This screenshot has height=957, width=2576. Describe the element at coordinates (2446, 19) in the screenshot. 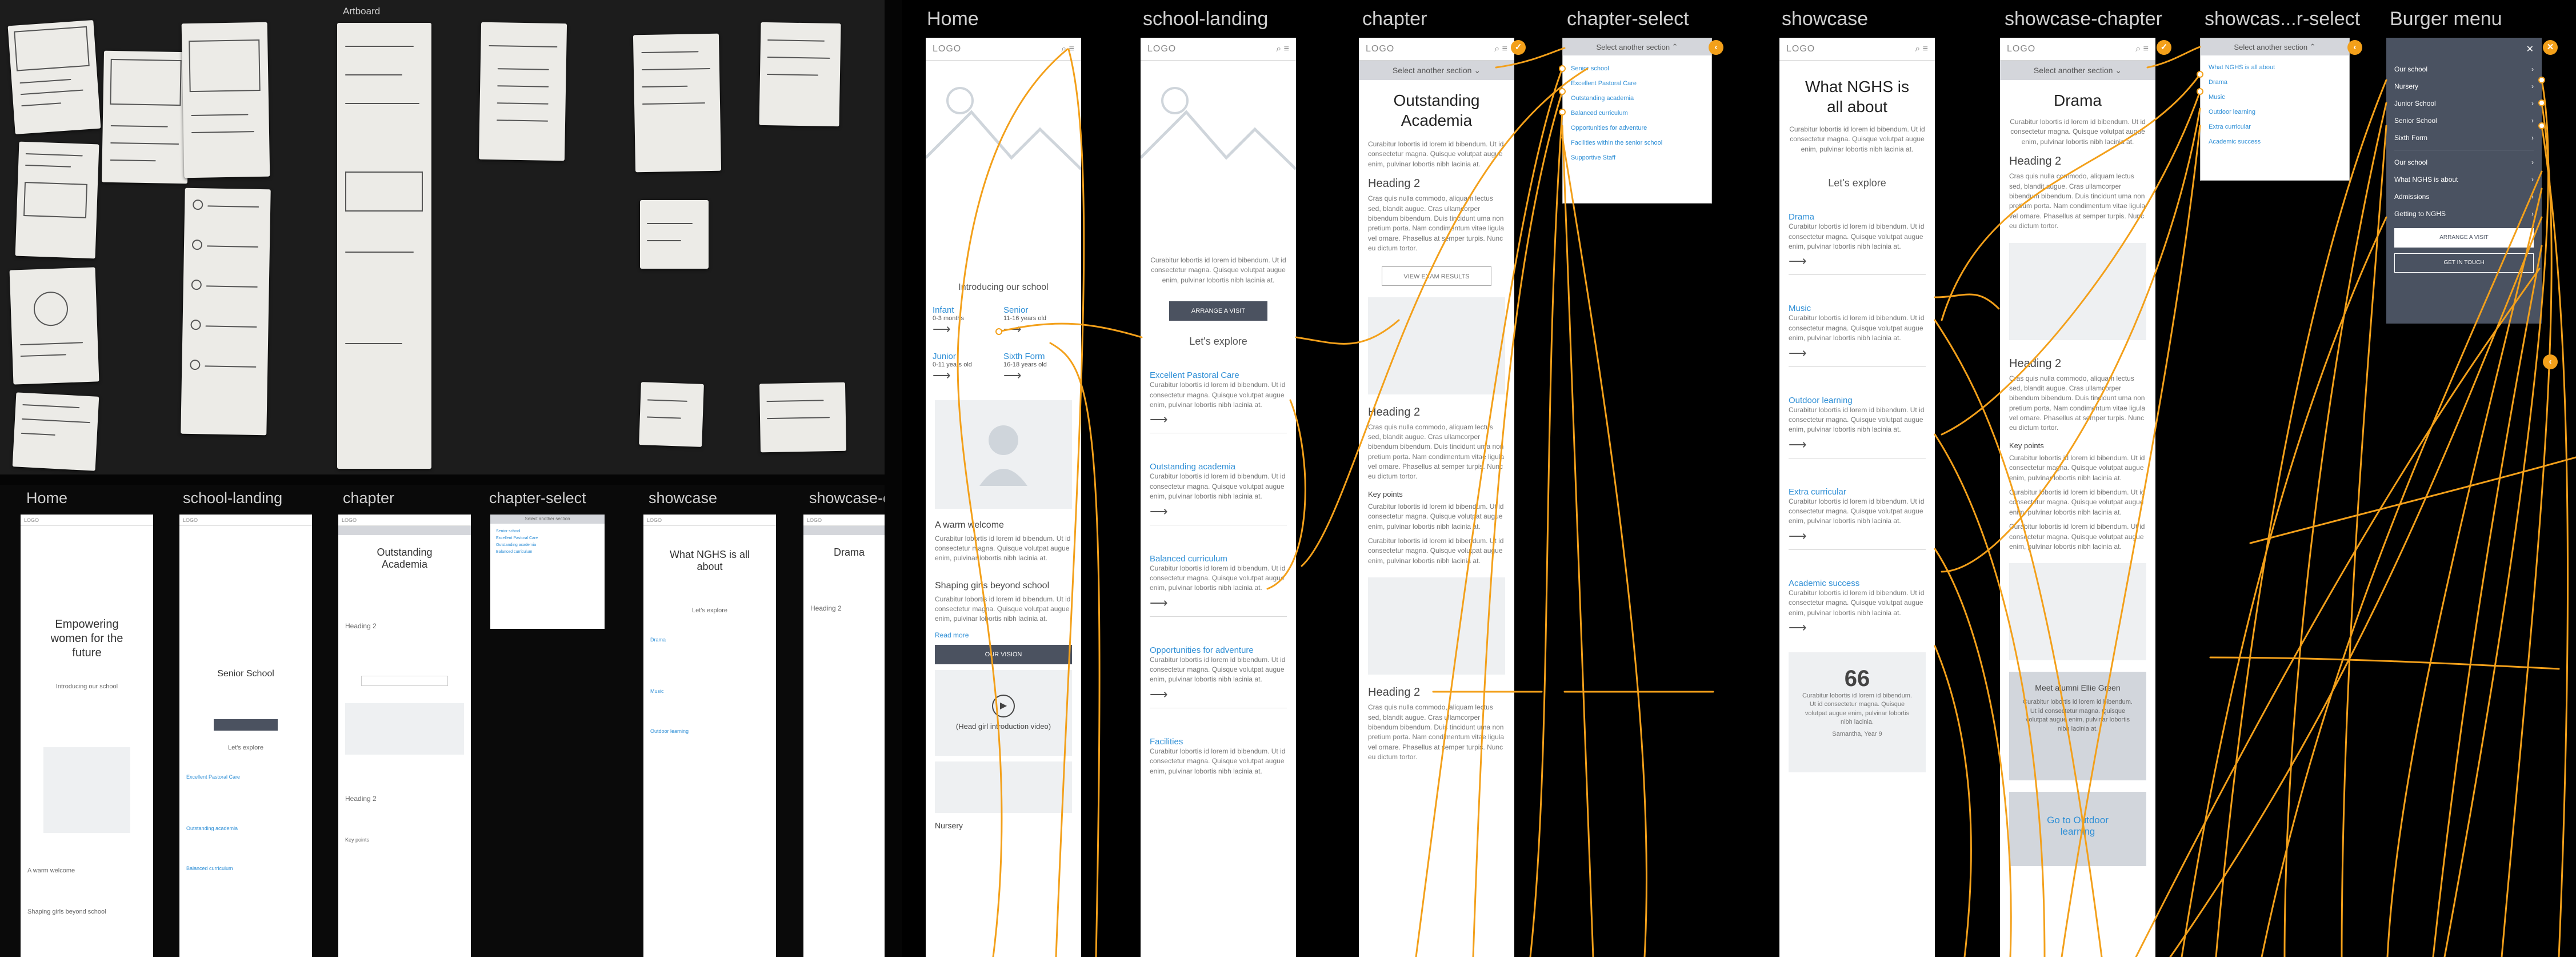

I see `screen-label: Burger menu` at that location.